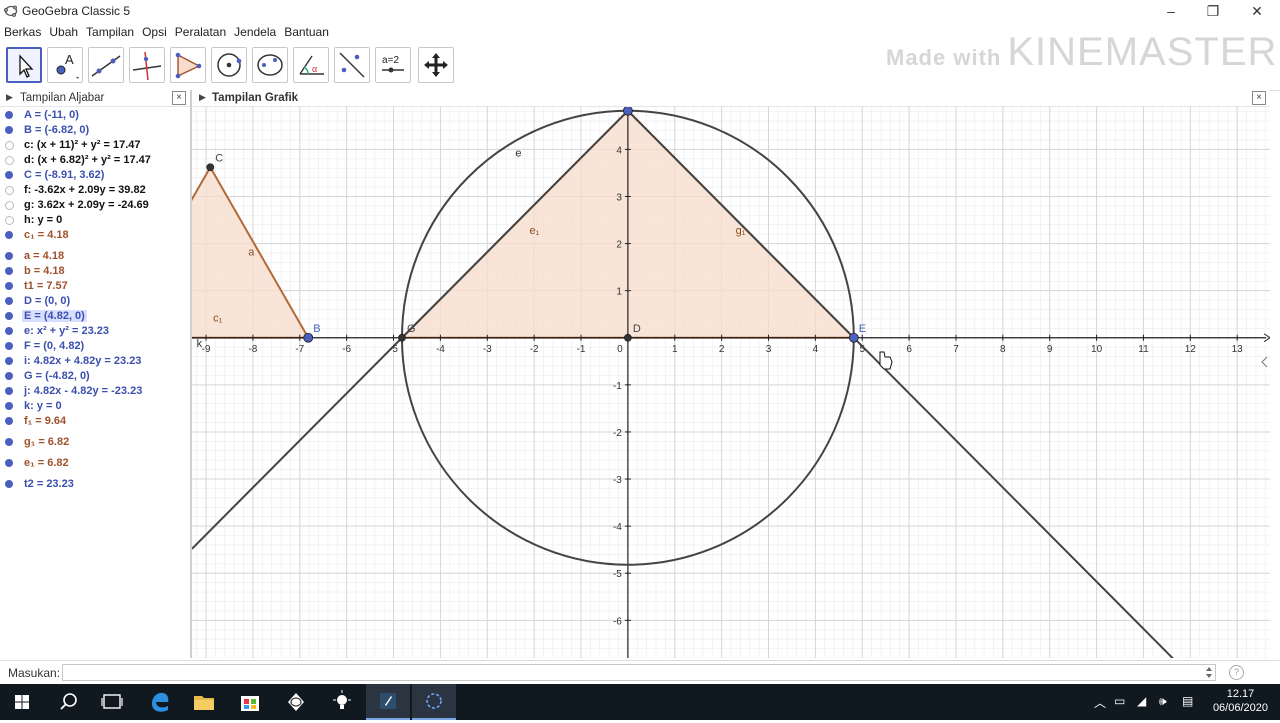 The image size is (1280, 723). I want to click on point-d, so click(627, 337).